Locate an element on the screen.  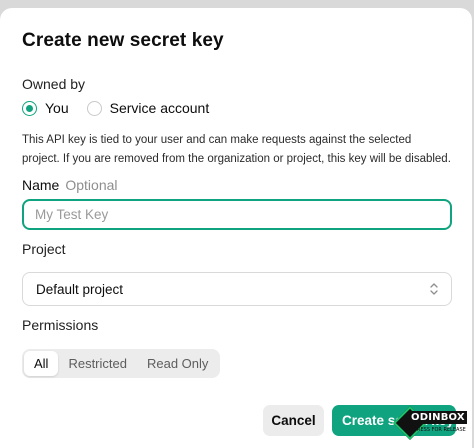
permissions-segmented-control: All Restricted Read Only is located at coordinates (121, 363).